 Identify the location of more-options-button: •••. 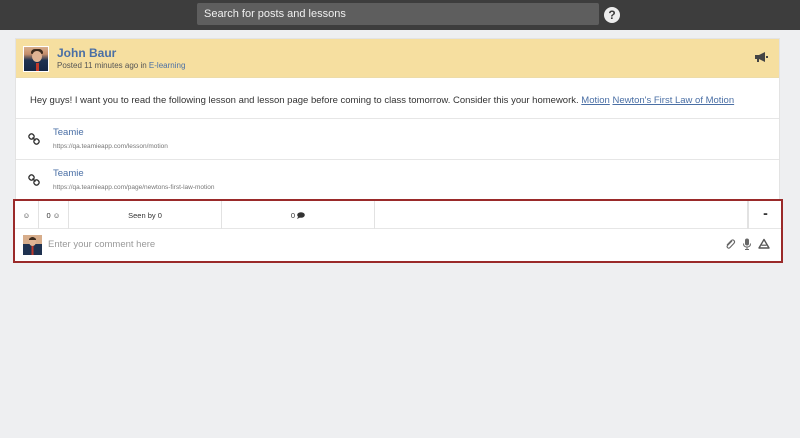
(764, 215).